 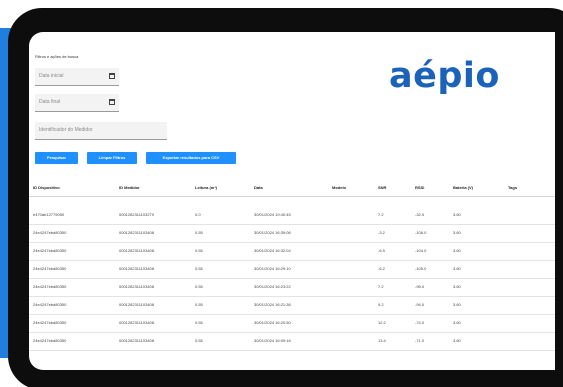 I want to click on cell-rssi: -95.0, so click(x=420, y=286).